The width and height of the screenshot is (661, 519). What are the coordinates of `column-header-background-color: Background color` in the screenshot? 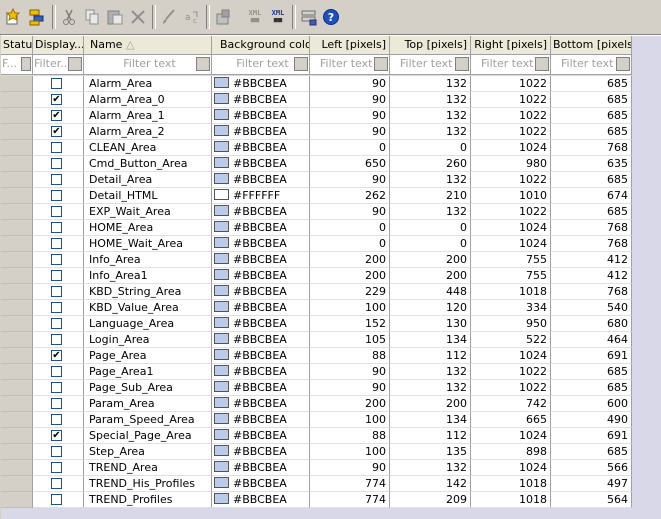 It's located at (261, 45).